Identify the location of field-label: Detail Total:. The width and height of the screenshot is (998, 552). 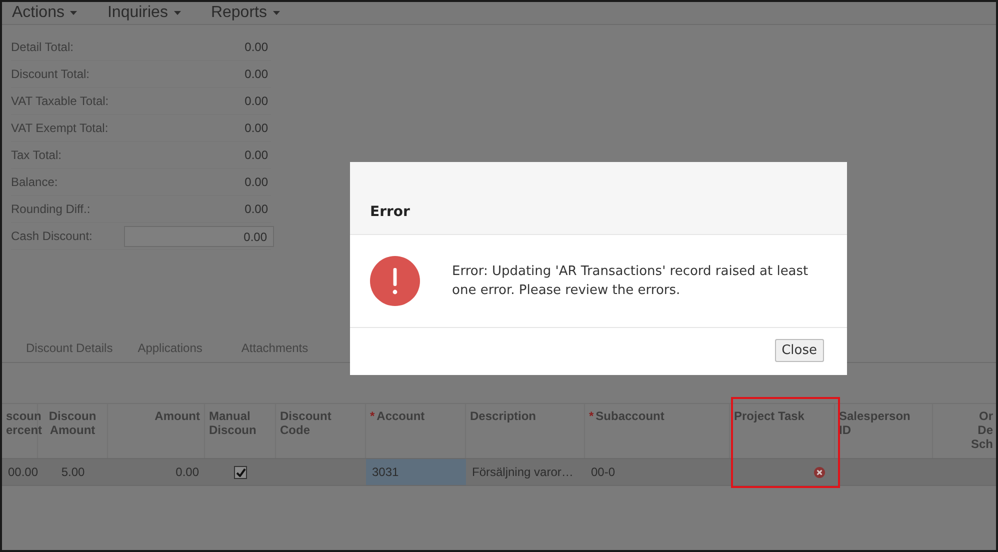
(42, 47).